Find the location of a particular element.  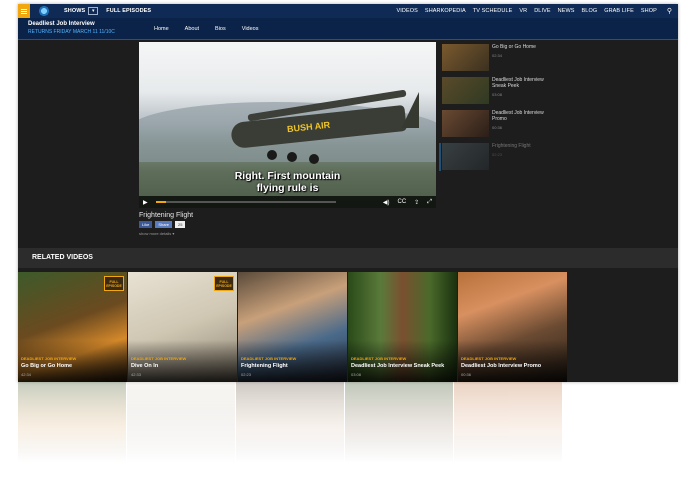

playlist-item-duration: 02:23 is located at coordinates (497, 154).